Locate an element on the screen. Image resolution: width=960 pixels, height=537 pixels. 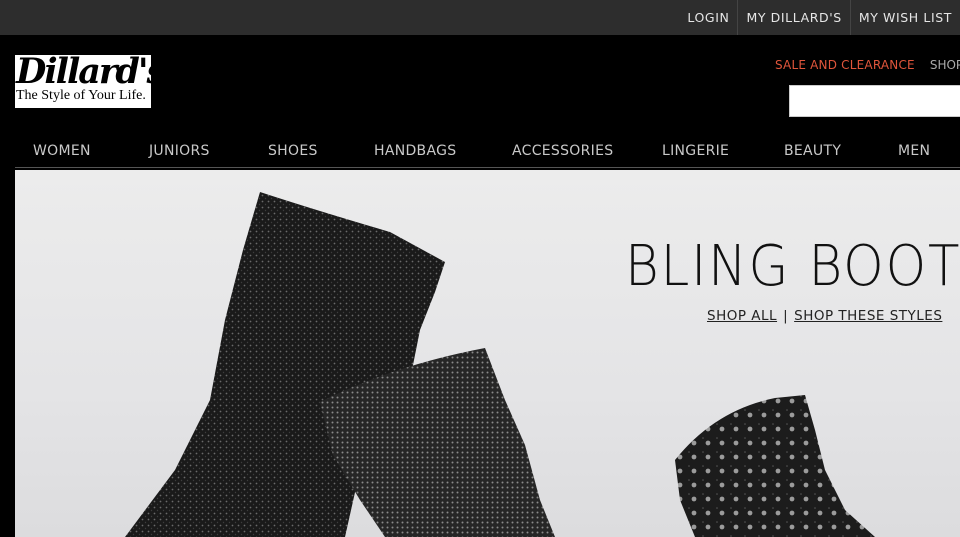
header-links: SALE AND CLEARANCE SHOP B is located at coordinates (867, 65).